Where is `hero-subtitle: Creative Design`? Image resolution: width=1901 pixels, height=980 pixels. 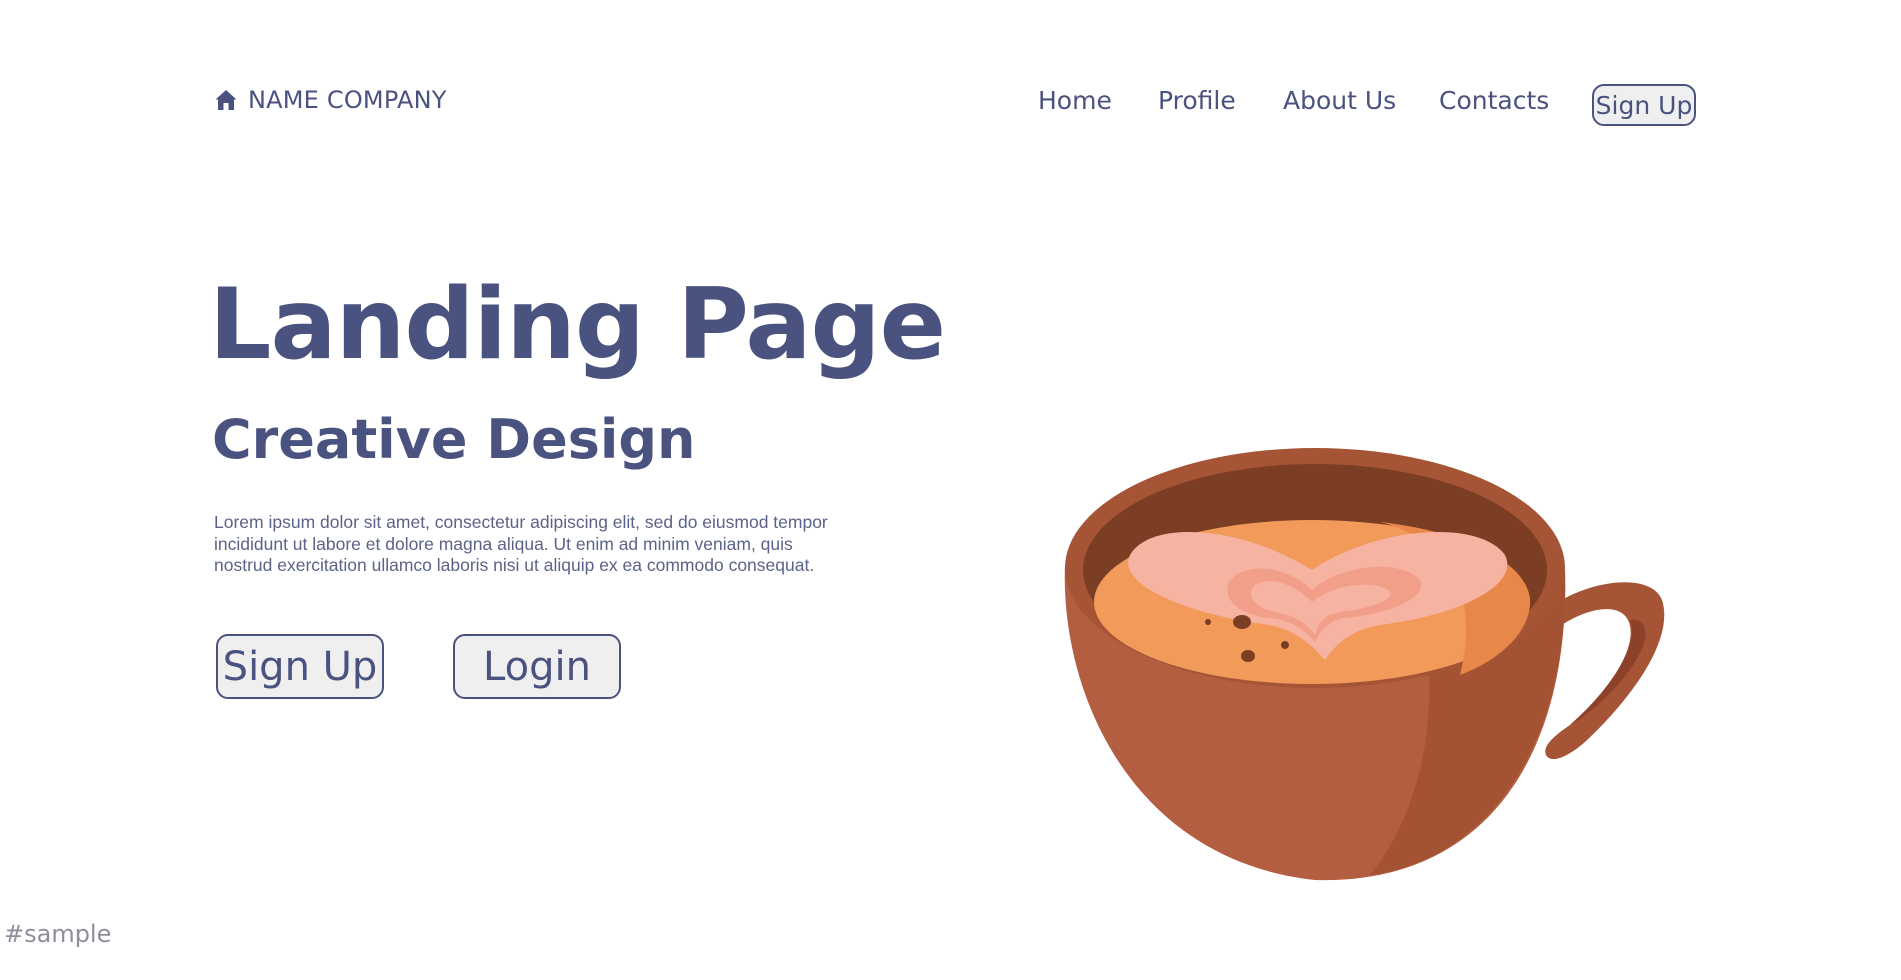
hero-subtitle: Creative Design is located at coordinates (454, 439).